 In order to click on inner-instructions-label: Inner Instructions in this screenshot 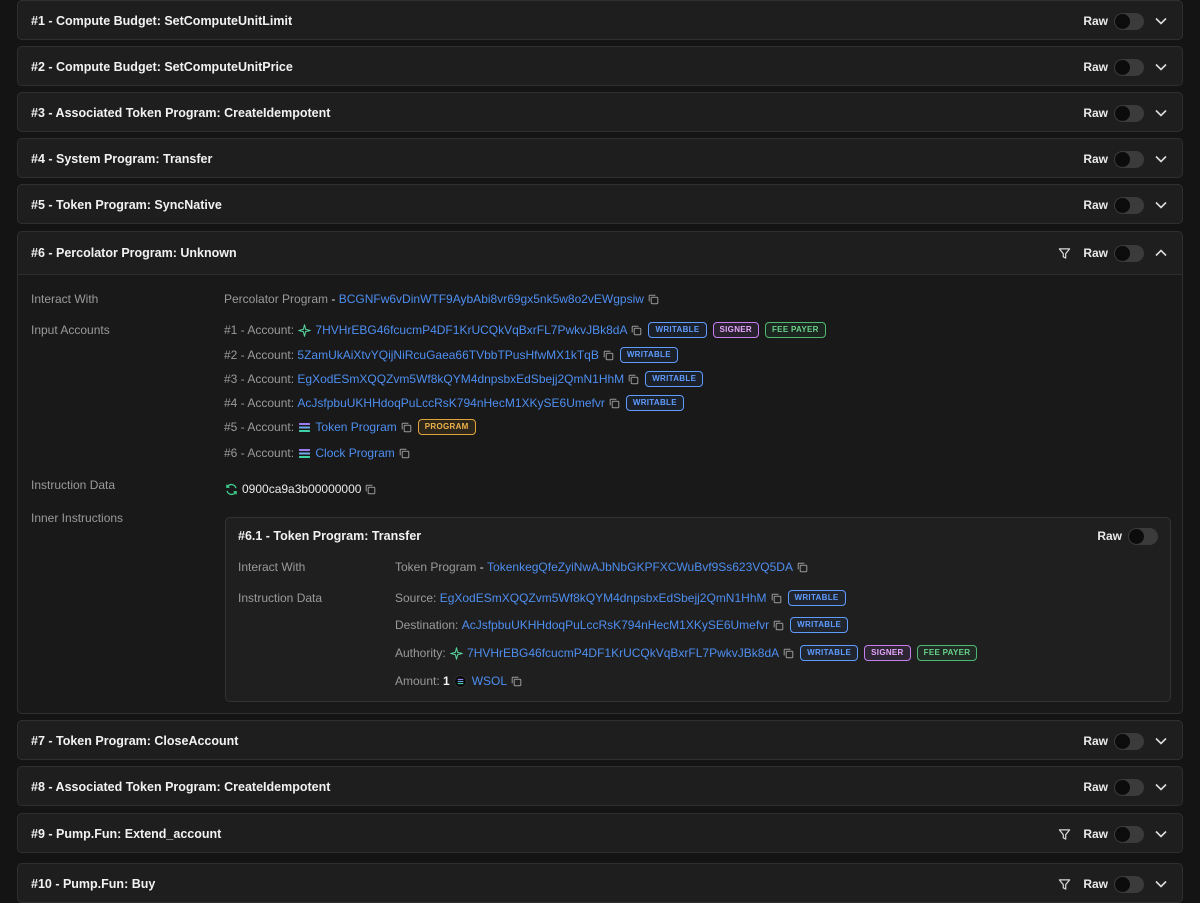, I will do `click(77, 518)`.